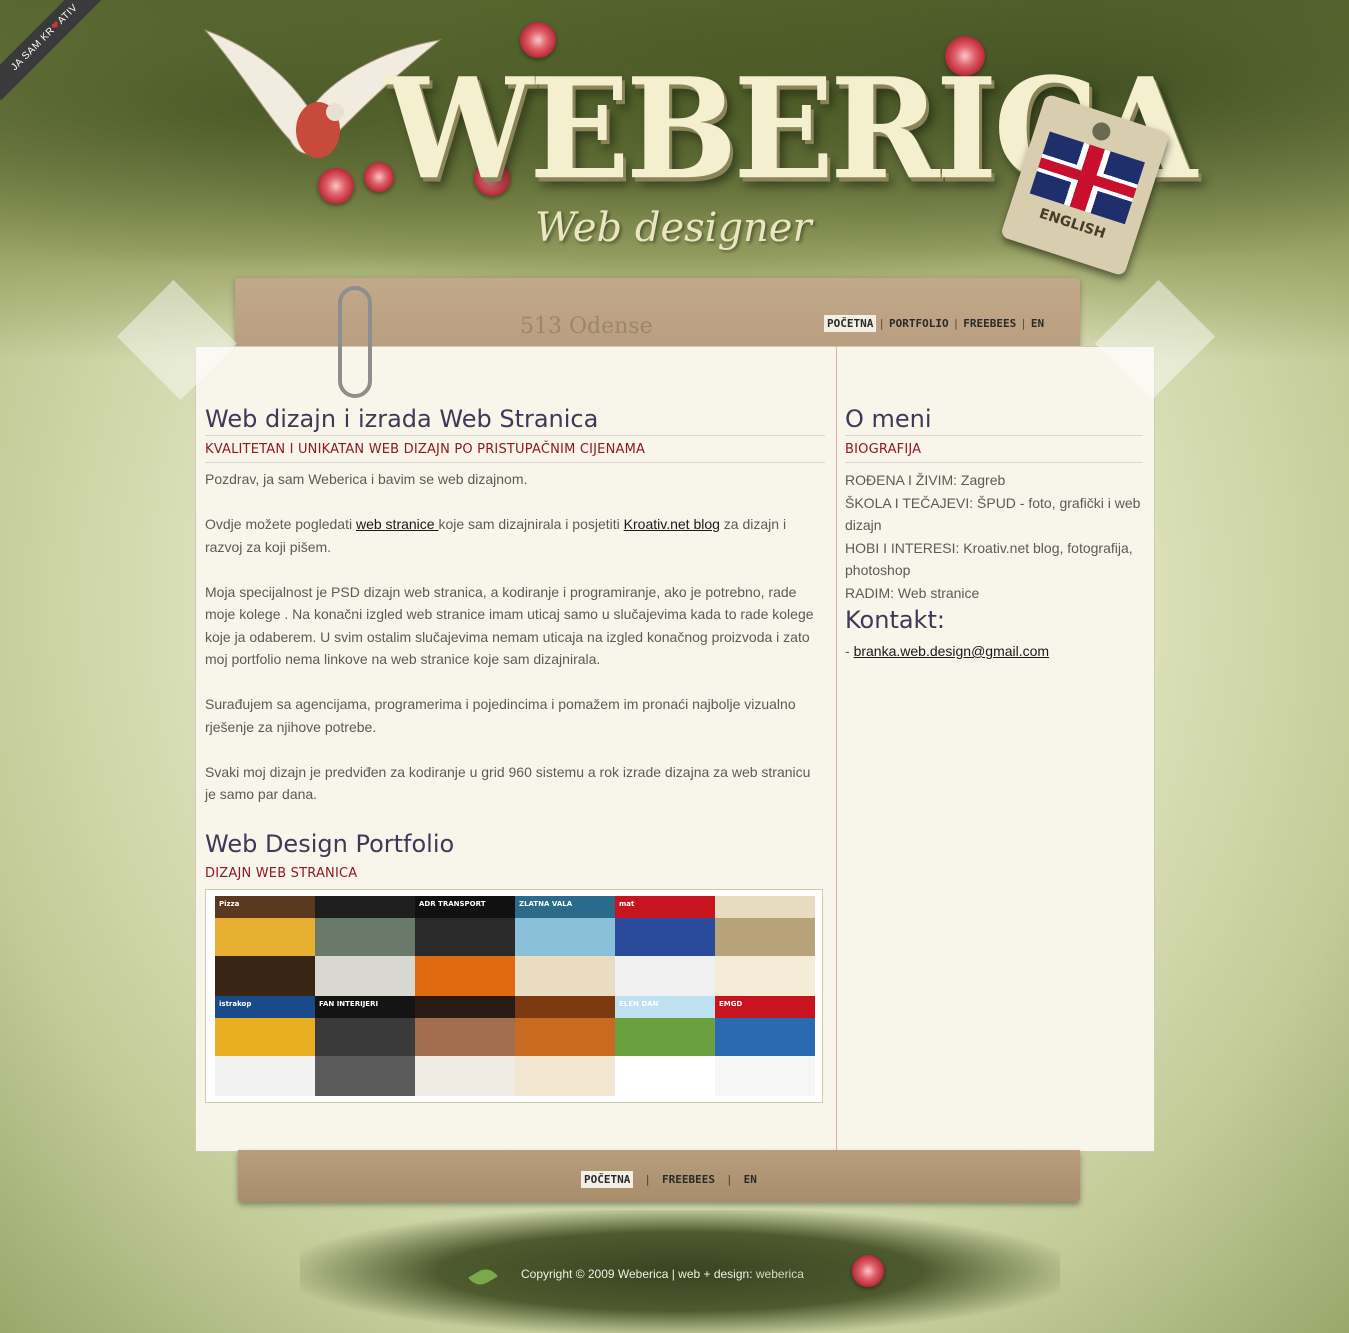  I want to click on portfolio-thumbnail: ZLATNA VALA, so click(565, 946).